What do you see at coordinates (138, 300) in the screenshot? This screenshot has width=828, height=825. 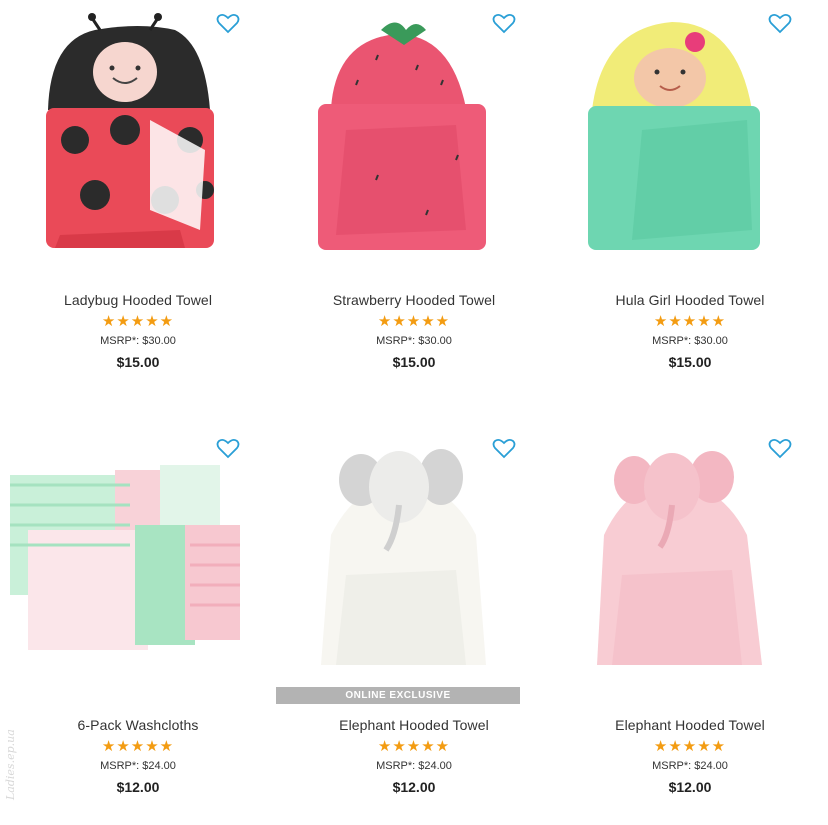 I see `product-name: Ladybug Hooded Towel` at bounding box center [138, 300].